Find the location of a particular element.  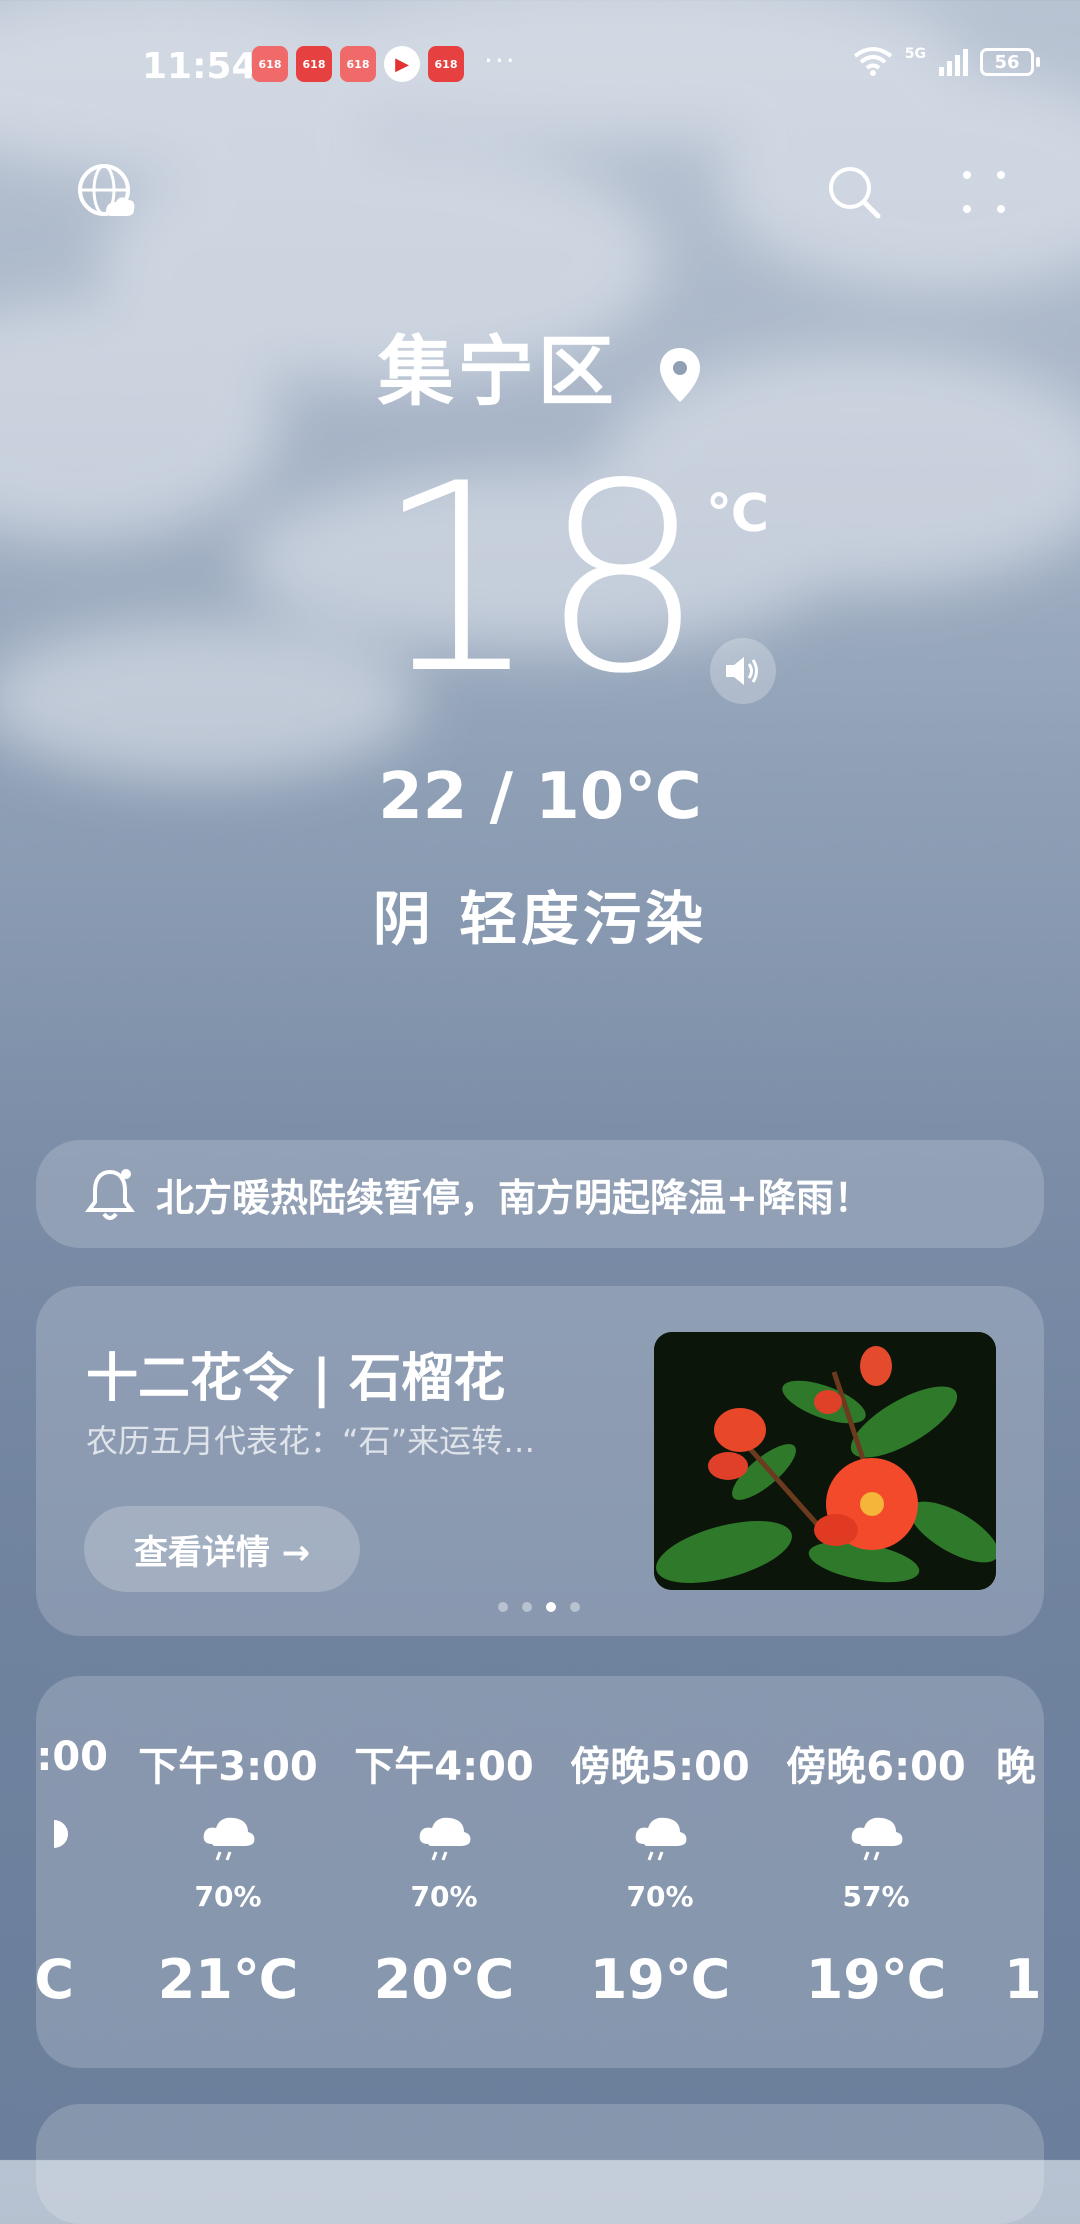

dots-grid-icon is located at coordinates (984, 192).